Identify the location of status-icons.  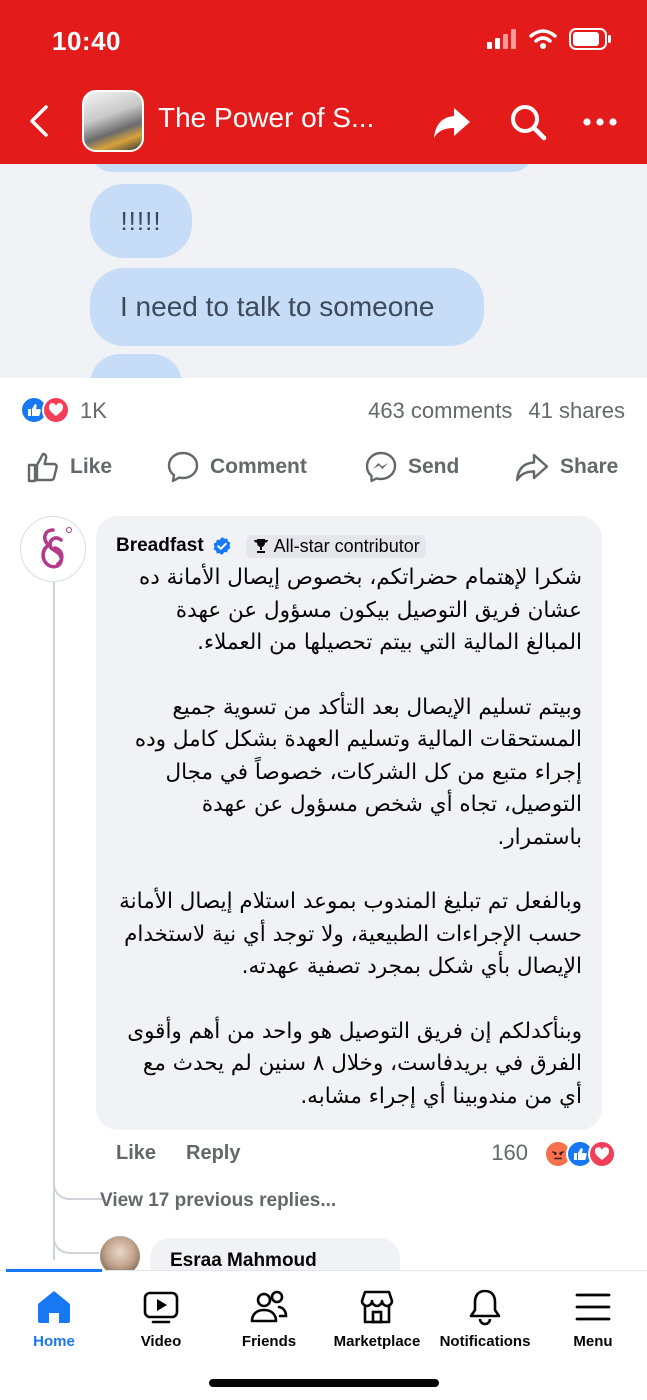
(550, 39).